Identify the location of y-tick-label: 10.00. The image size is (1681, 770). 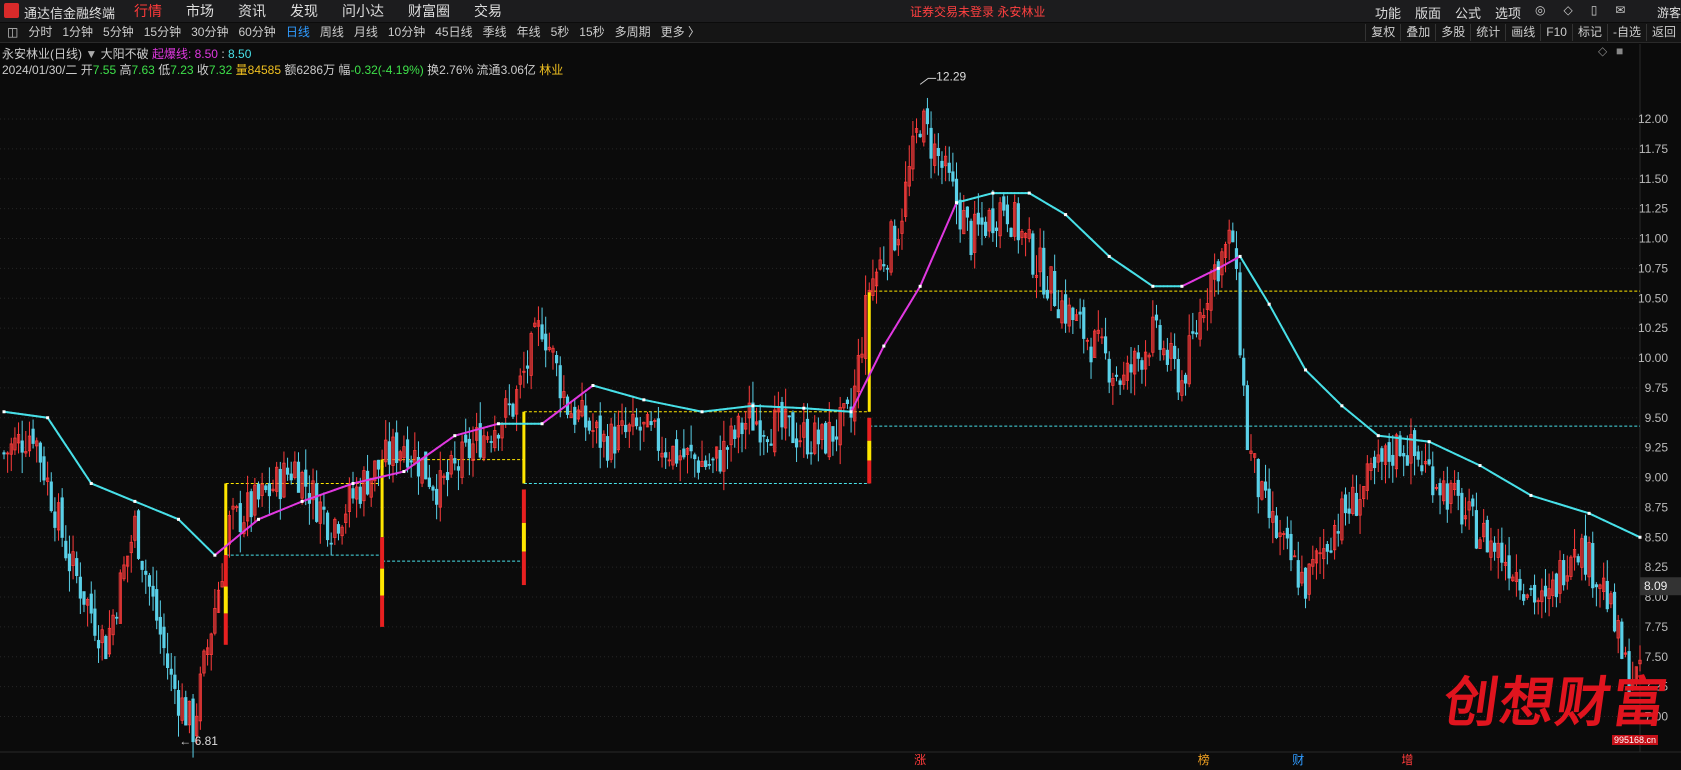
(1653, 358).